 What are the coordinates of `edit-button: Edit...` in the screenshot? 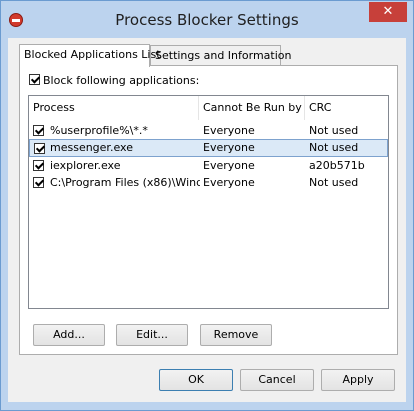 It's located at (152, 335).